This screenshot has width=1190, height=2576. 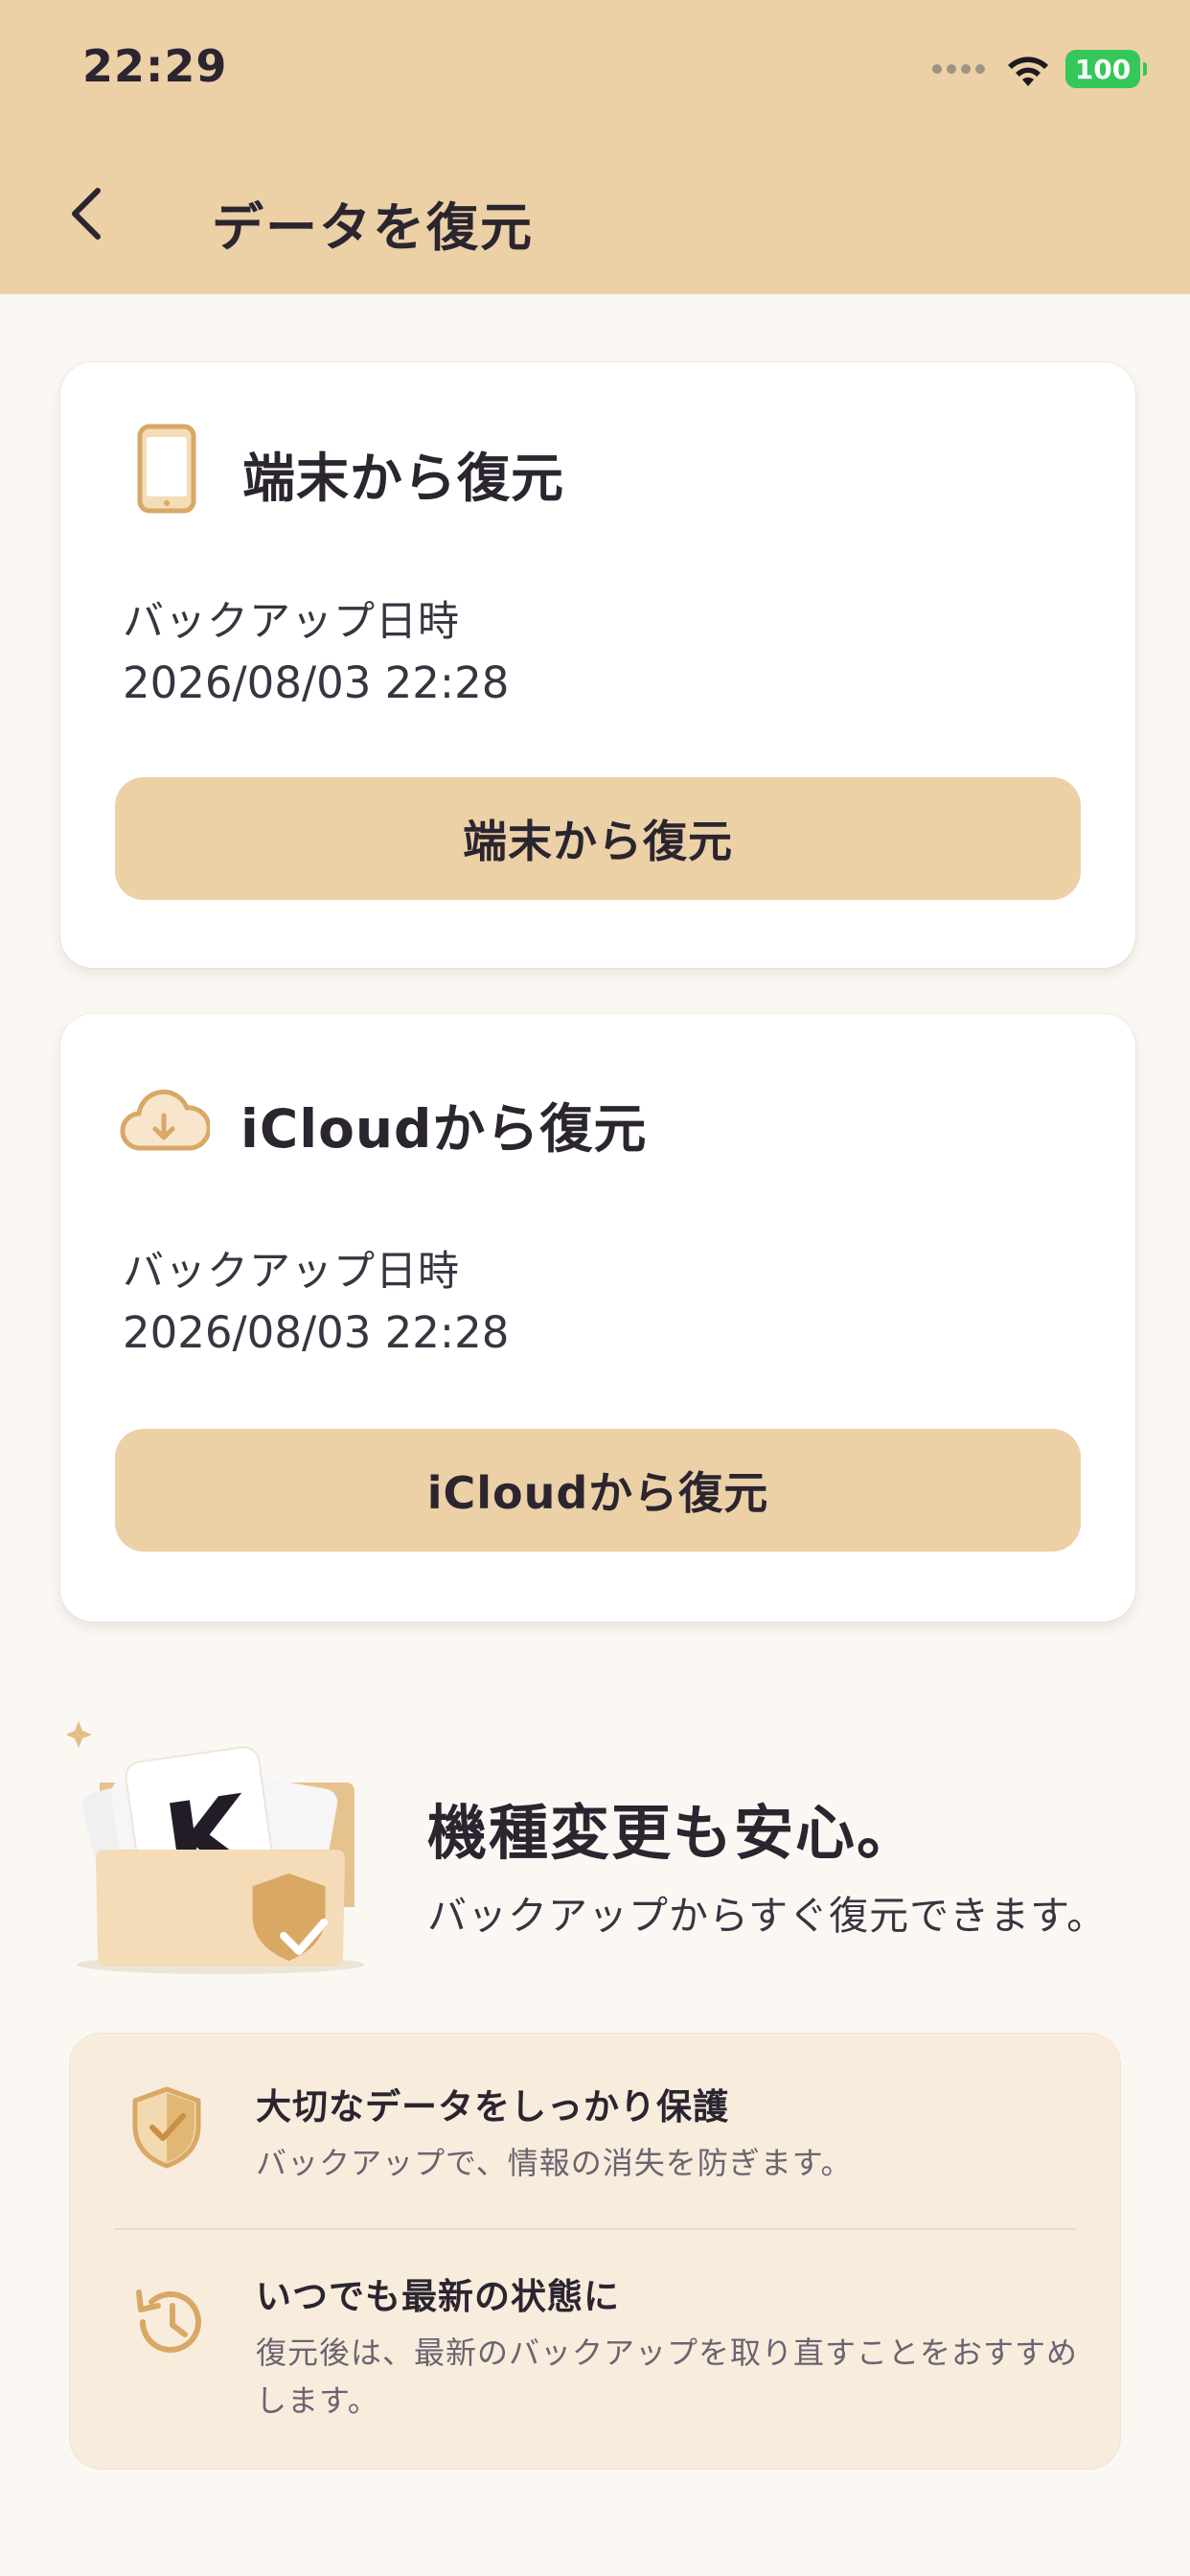 What do you see at coordinates (598, 1490) in the screenshot?
I see `icloud-restore-button: iCloudから復元` at bounding box center [598, 1490].